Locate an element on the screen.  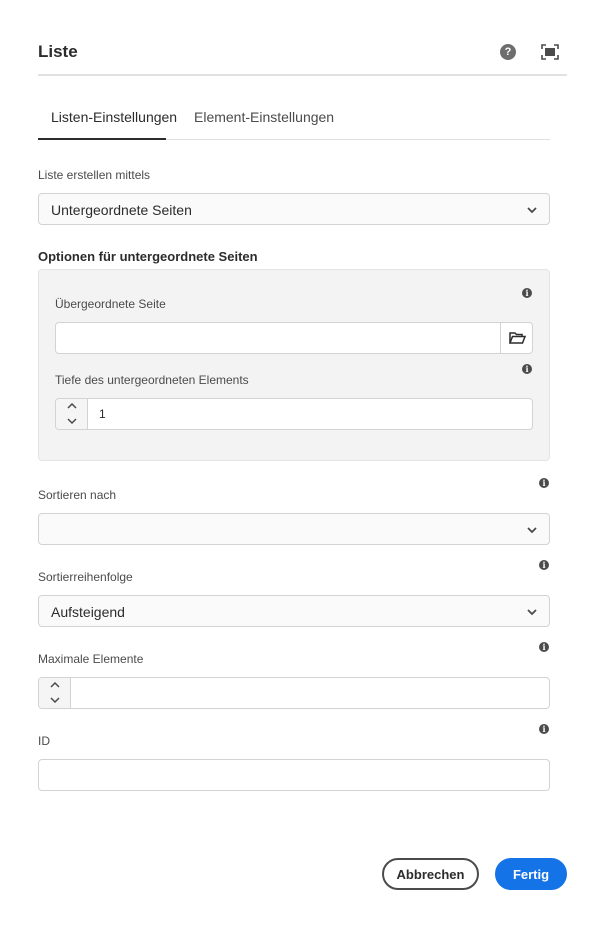
max-items-label: Maximale Elemente is located at coordinates (91, 659).